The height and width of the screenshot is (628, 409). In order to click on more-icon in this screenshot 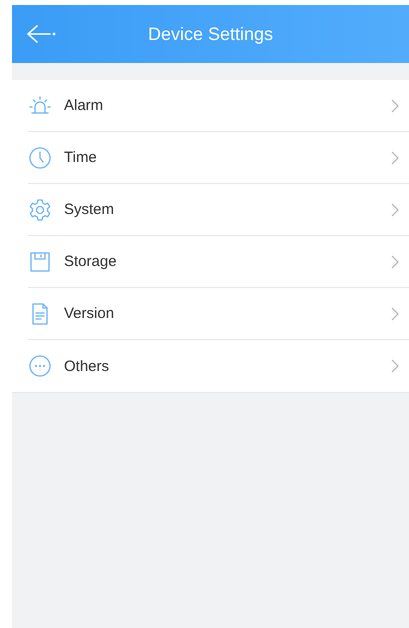, I will do `click(40, 366)`.